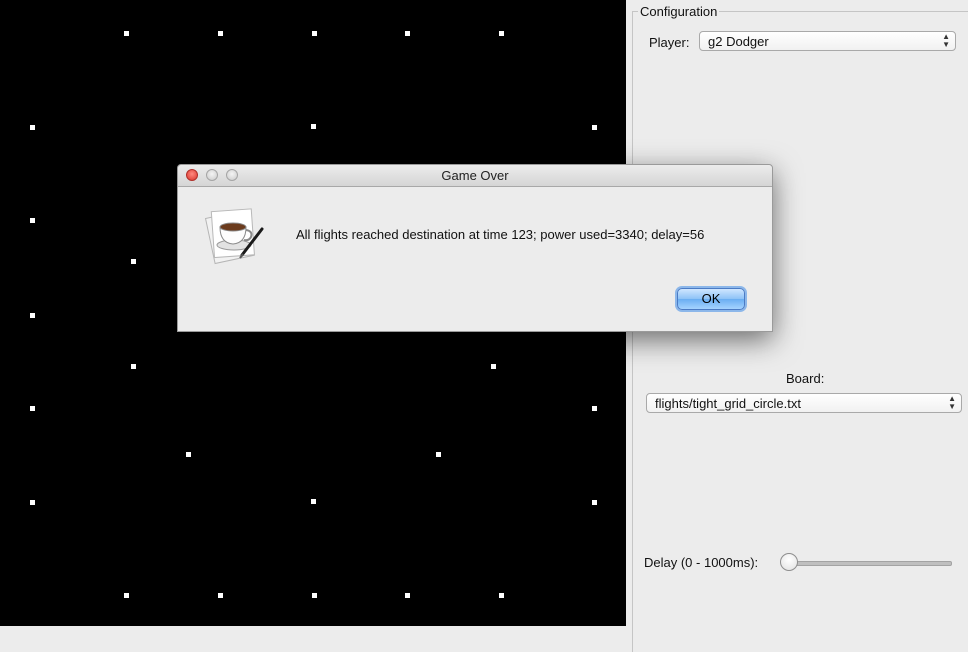 This screenshot has width=968, height=652. Describe the element at coordinates (728, 403) in the screenshot. I see `board-select-value: flights/tight_grid_circle.txt` at that location.